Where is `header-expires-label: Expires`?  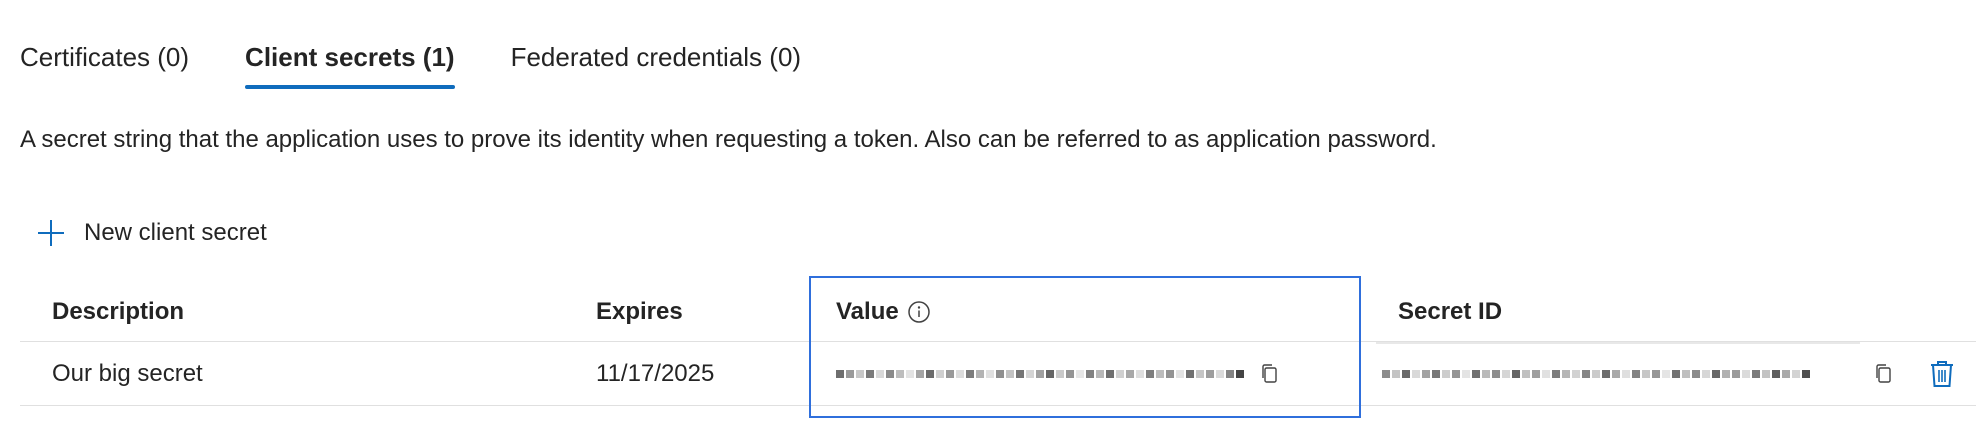 header-expires-label: Expires is located at coordinates (639, 311).